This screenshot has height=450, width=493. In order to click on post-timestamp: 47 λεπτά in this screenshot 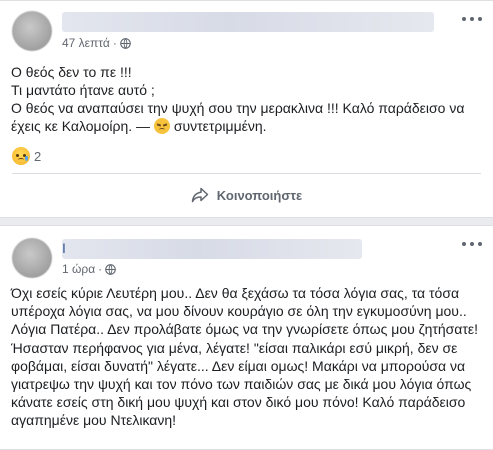, I will do `click(86, 43)`.